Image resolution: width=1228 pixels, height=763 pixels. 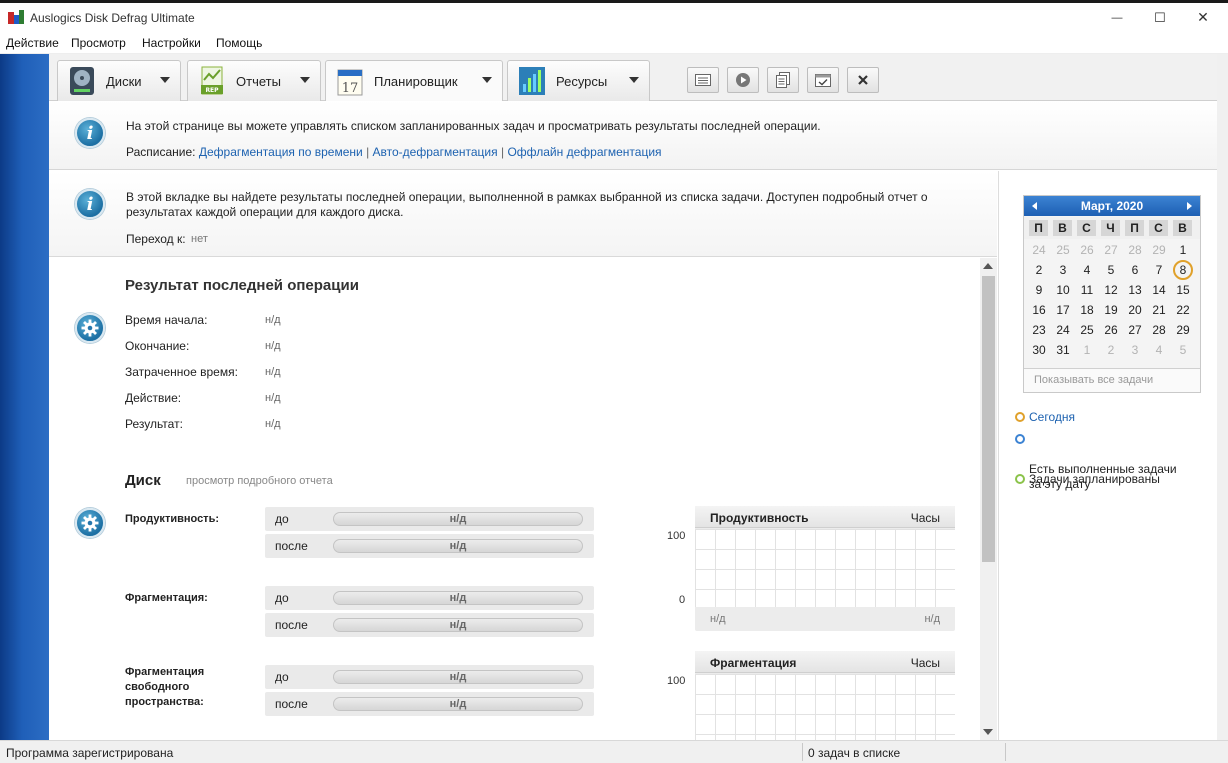 I want to click on end-time-label: Окончание:, so click(x=157, y=346).